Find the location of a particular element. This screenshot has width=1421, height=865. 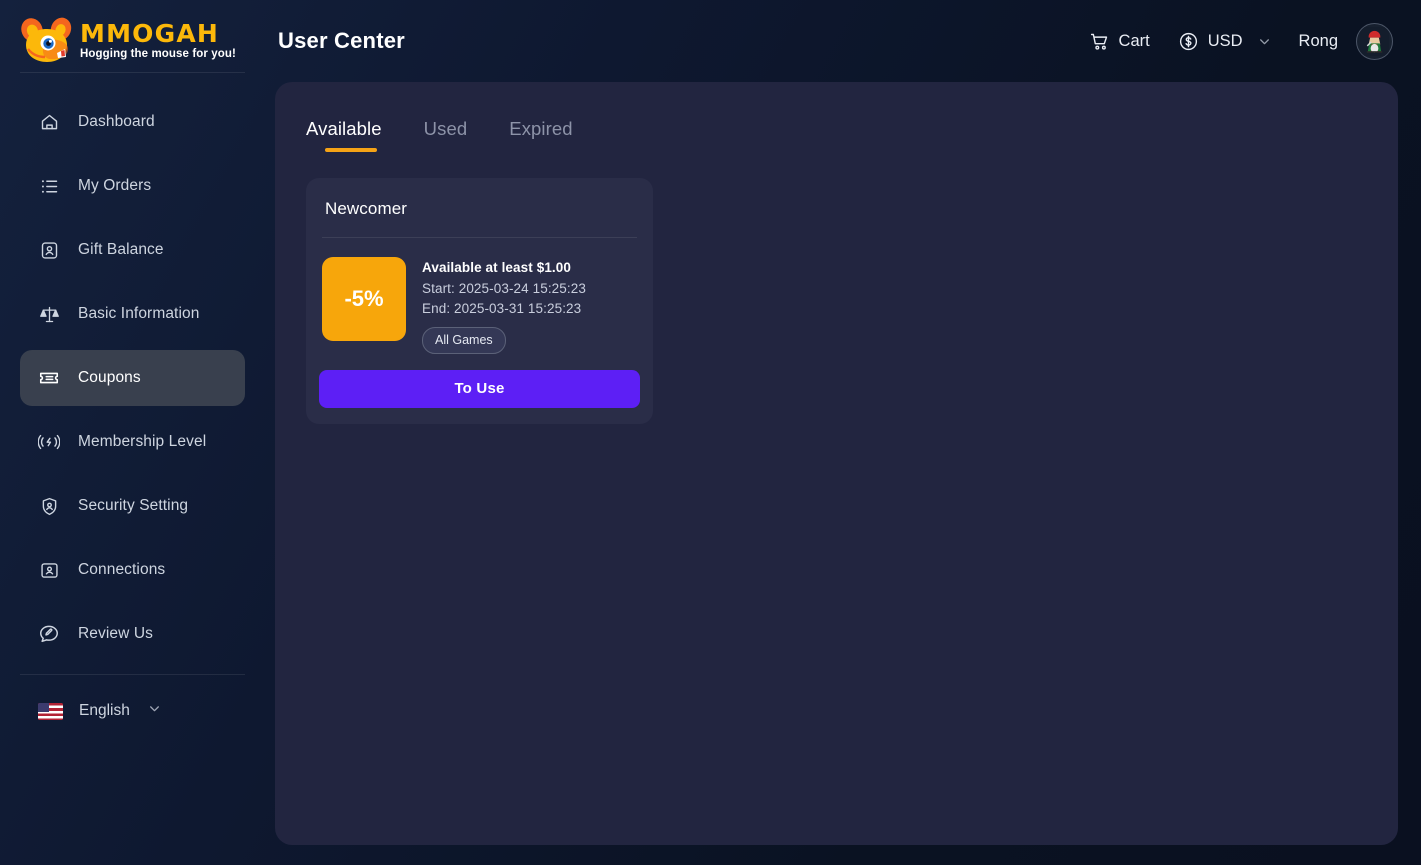

sidebar-item-label: My Orders is located at coordinates (115, 185).